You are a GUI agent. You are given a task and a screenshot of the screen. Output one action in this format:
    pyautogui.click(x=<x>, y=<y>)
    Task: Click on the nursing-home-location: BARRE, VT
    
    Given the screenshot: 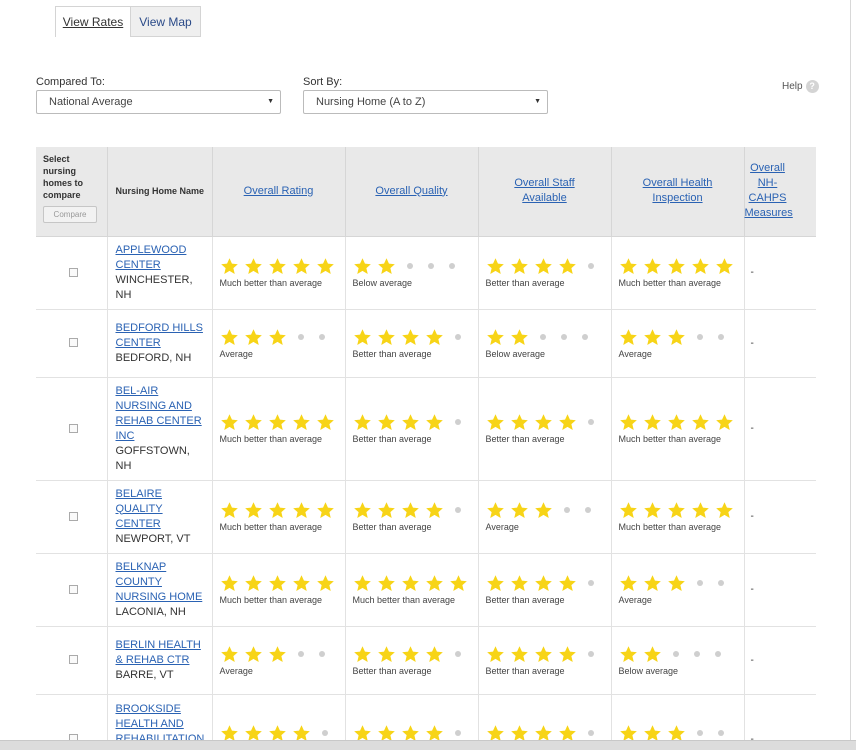 What is the action you would take?
    pyautogui.click(x=144, y=674)
    